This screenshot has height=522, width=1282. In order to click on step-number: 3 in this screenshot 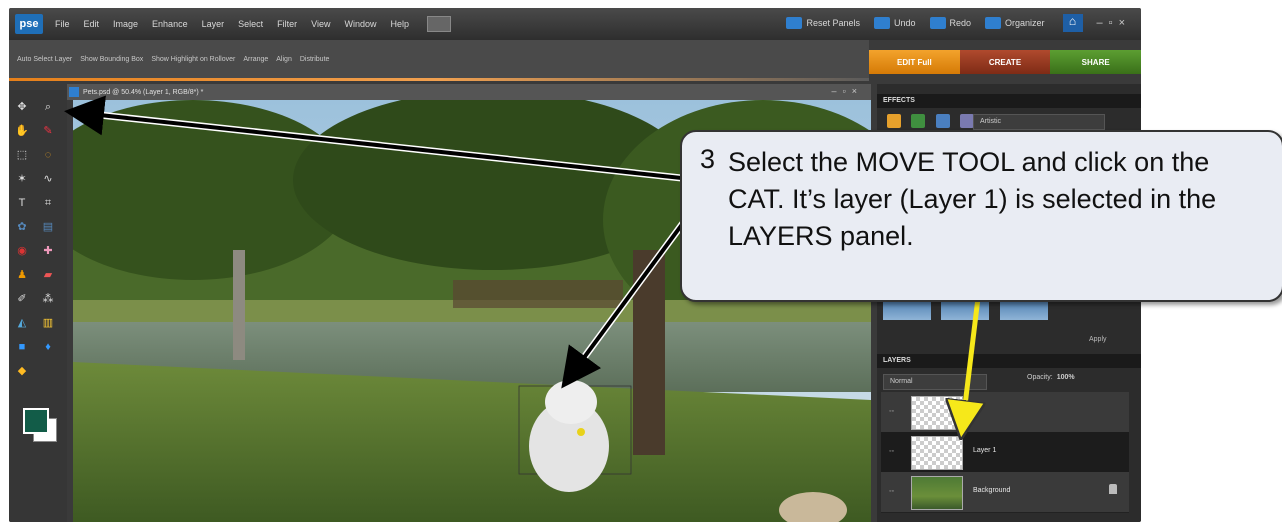, I will do `click(708, 159)`.